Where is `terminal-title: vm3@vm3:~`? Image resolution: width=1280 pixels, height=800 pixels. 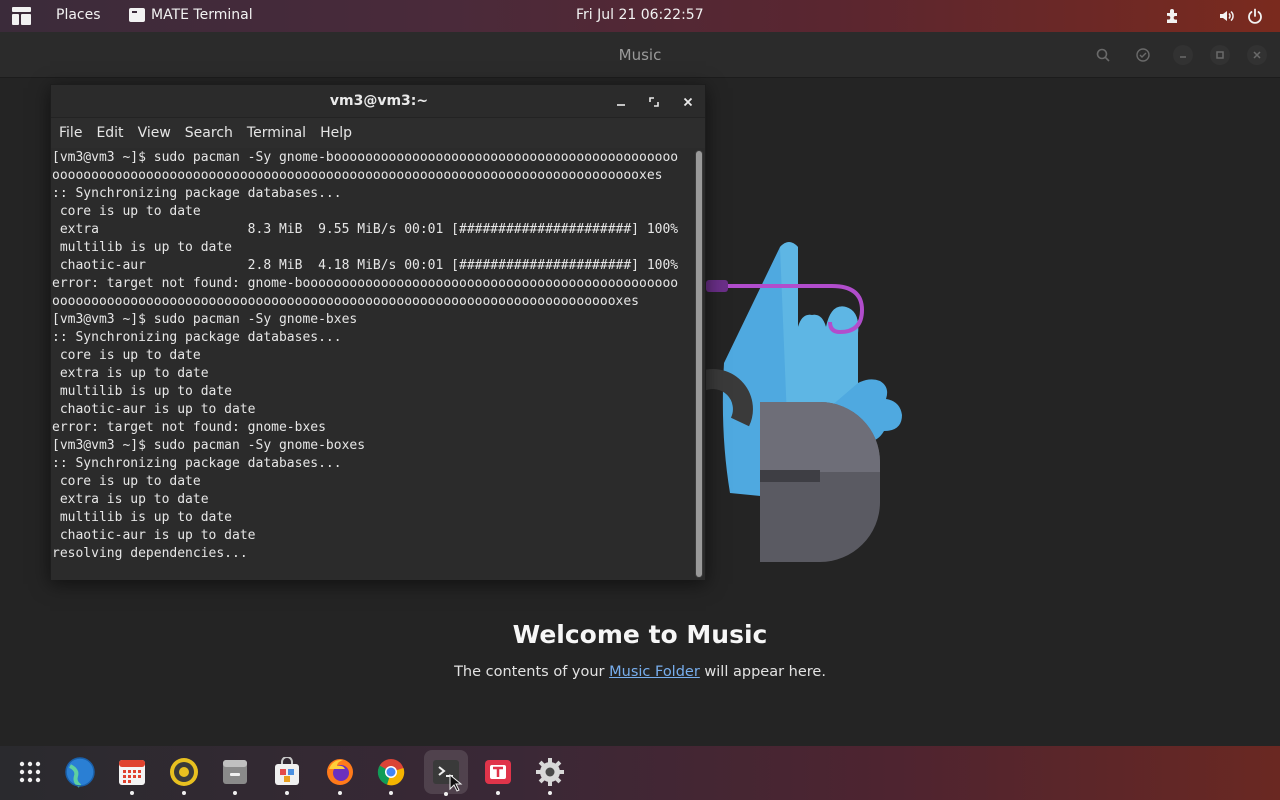 terminal-title: vm3@vm3:~ is located at coordinates (379, 101).